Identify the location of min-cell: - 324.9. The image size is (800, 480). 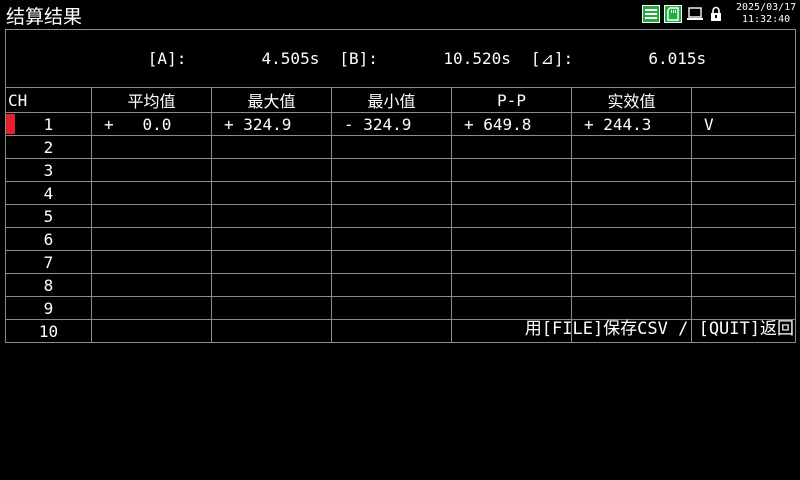
(391, 124).